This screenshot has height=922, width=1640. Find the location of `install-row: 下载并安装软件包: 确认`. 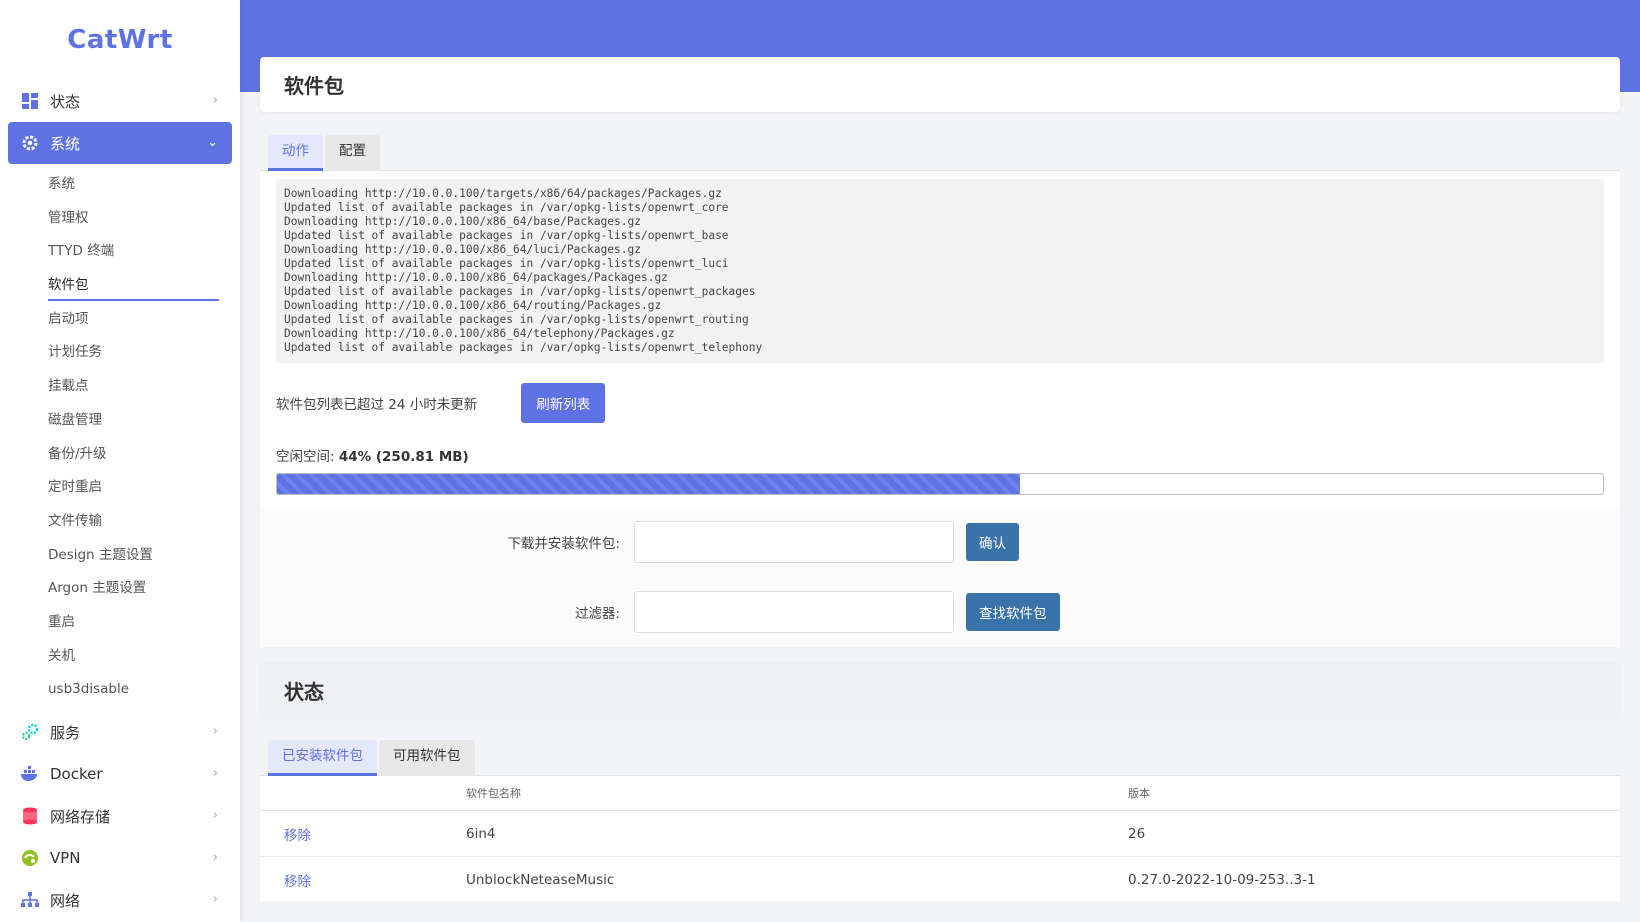

install-row: 下载并安装软件包: 确认 is located at coordinates (940, 542).